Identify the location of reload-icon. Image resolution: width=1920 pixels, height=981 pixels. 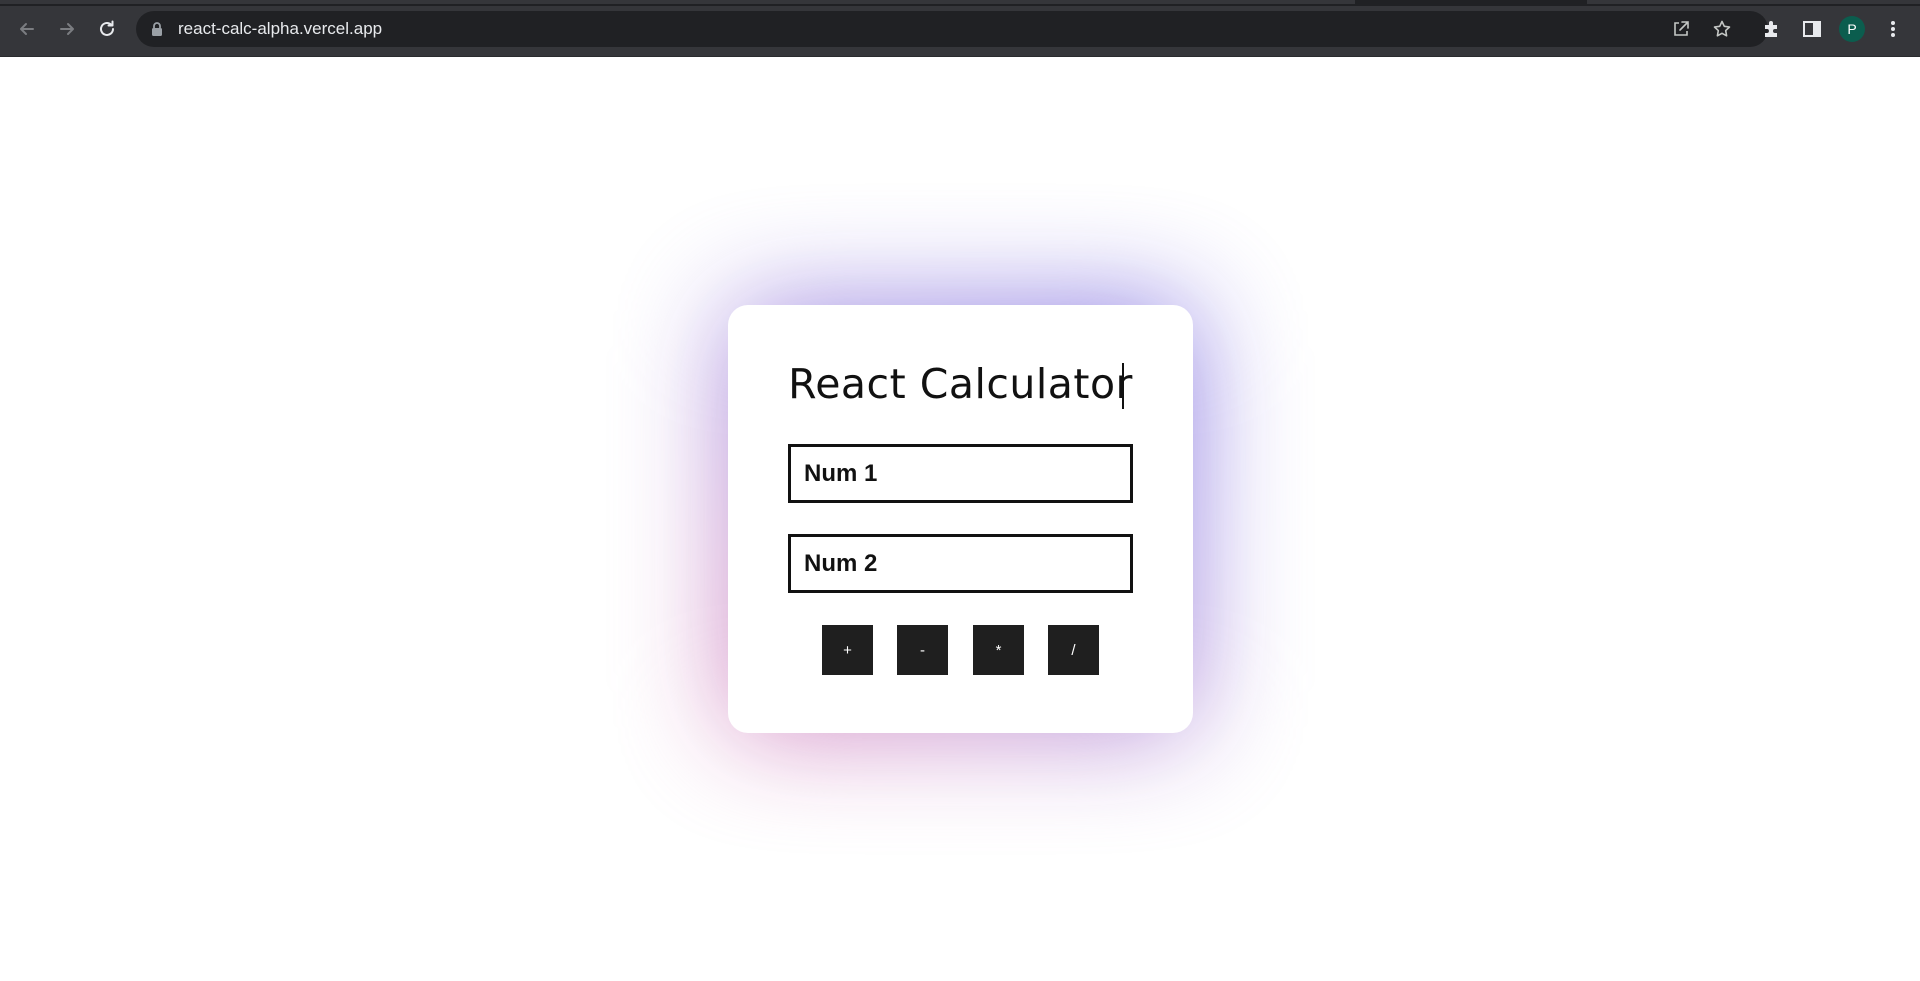
(107, 28).